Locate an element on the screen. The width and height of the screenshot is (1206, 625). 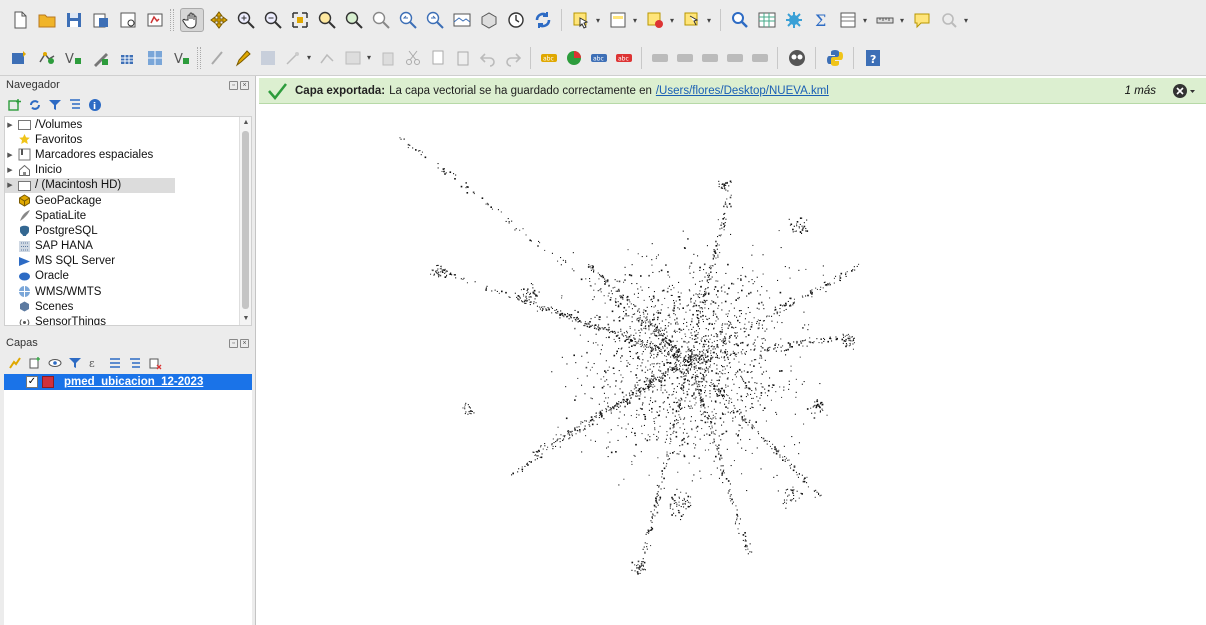
delete-selected-icon is located at coordinates (388, 58).